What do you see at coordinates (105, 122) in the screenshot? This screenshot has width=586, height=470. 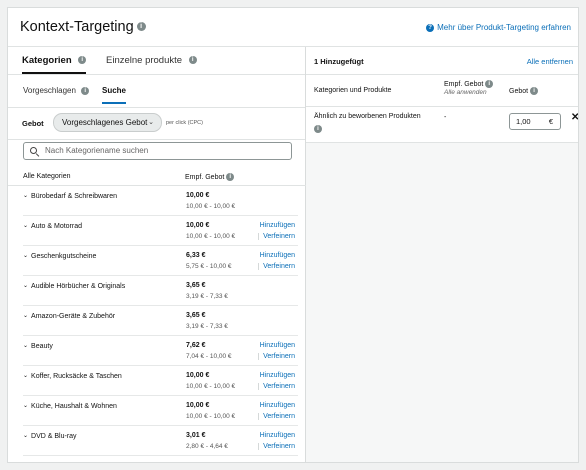 I see `bid-type-value: Vorgeschlagenes Gebot` at bounding box center [105, 122].